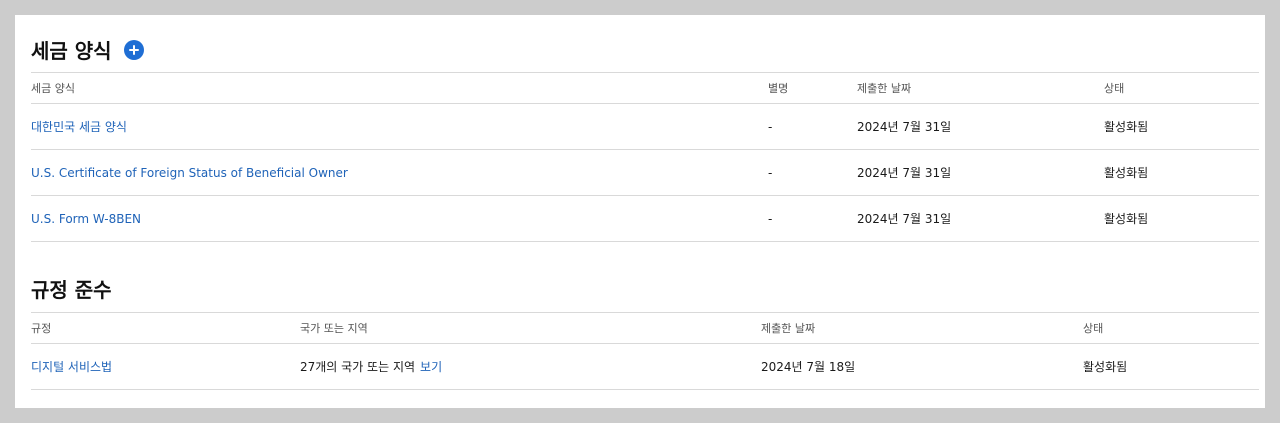 The width and height of the screenshot is (1280, 423). Describe the element at coordinates (41, 328) in the screenshot. I see `column-header-regulation: 규정` at that location.